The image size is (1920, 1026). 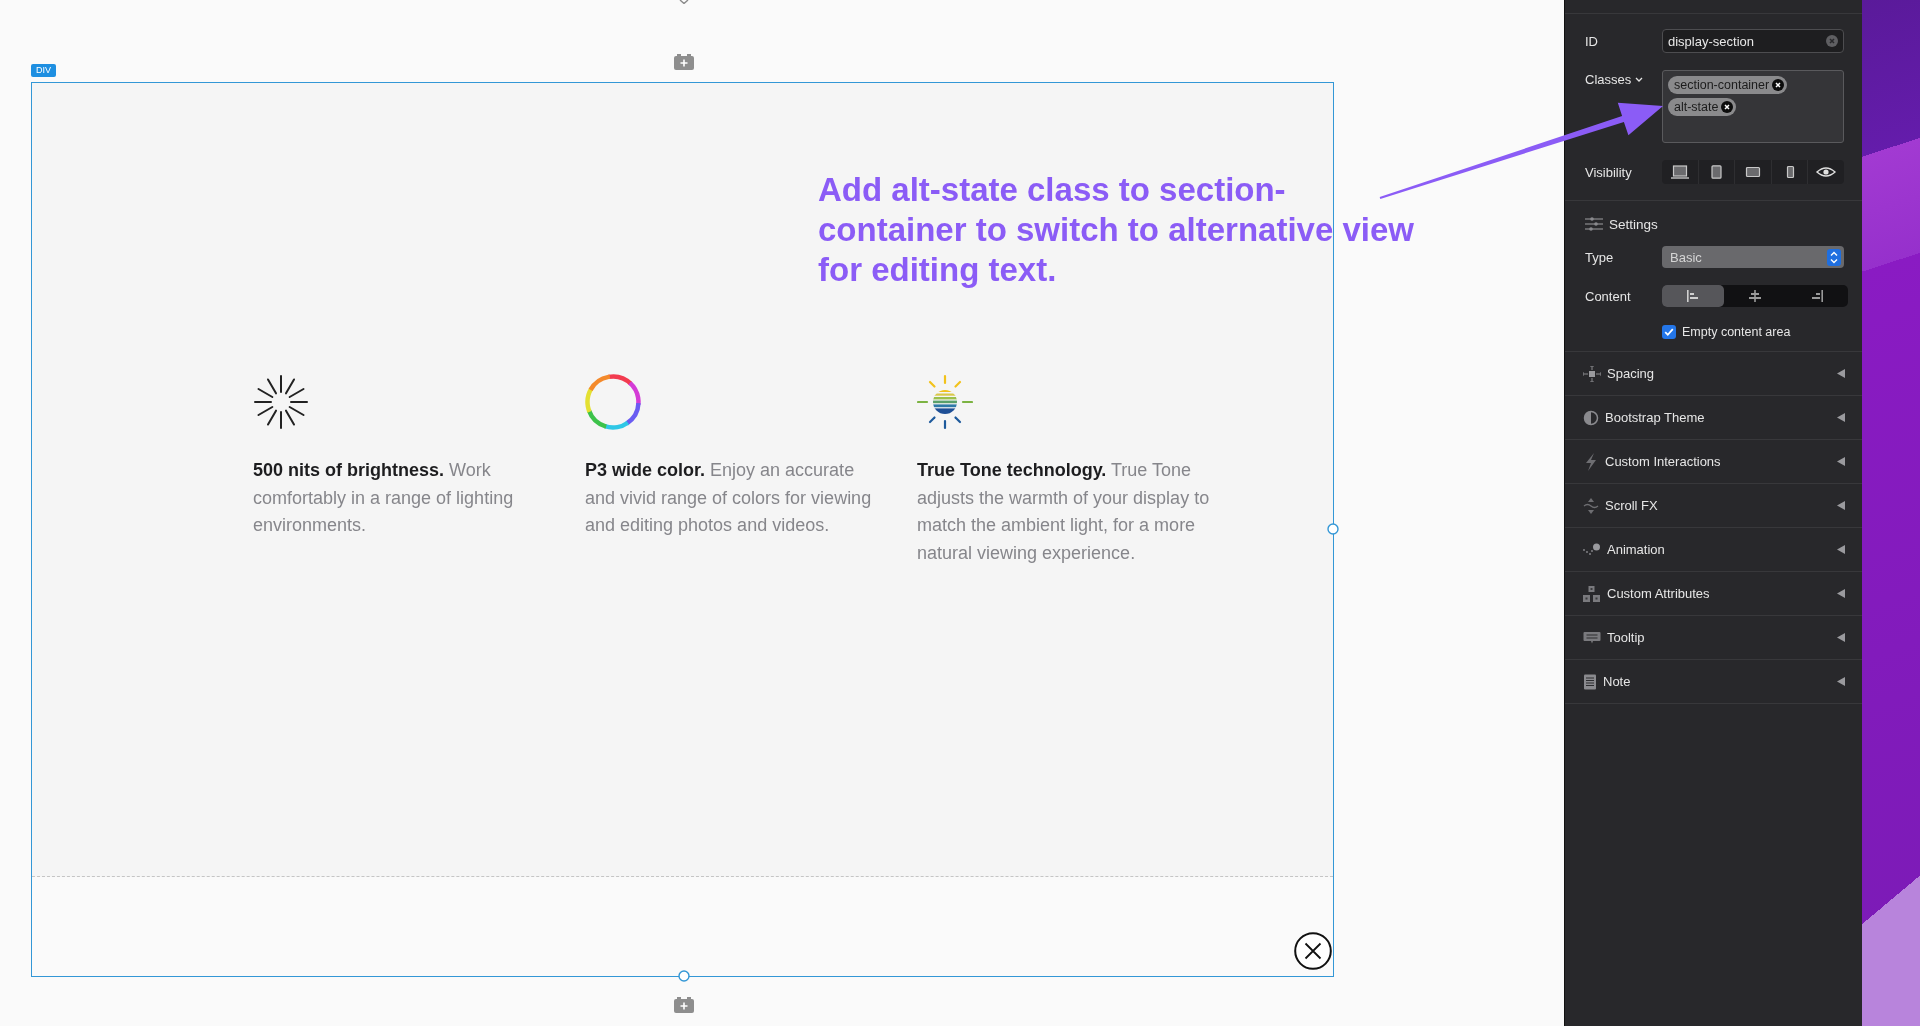 What do you see at coordinates (1669, 332) in the screenshot?
I see `checkbox` at bounding box center [1669, 332].